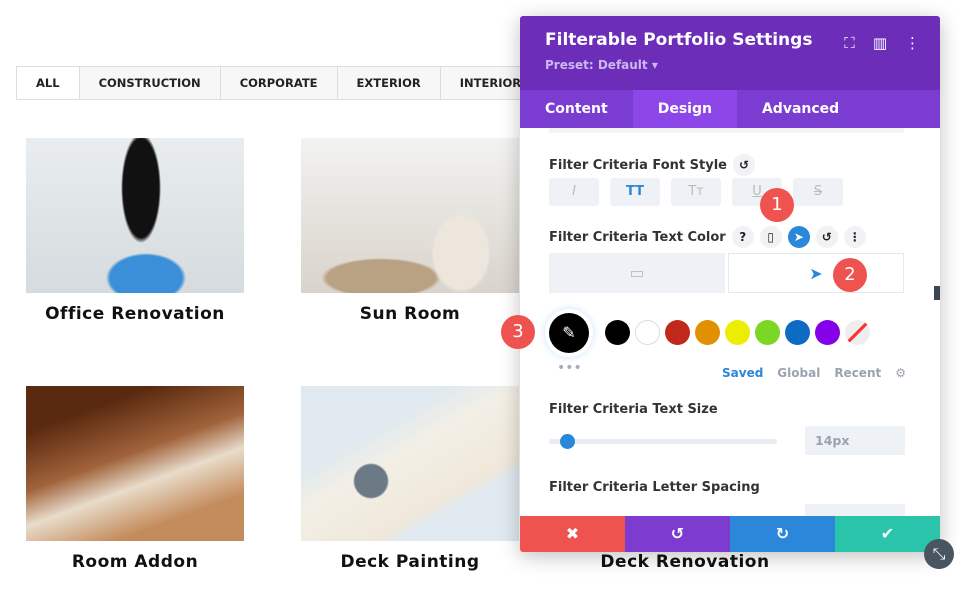 The width and height of the screenshot is (960, 590). I want to click on hover-cursor-icon: ➤, so click(798, 237).